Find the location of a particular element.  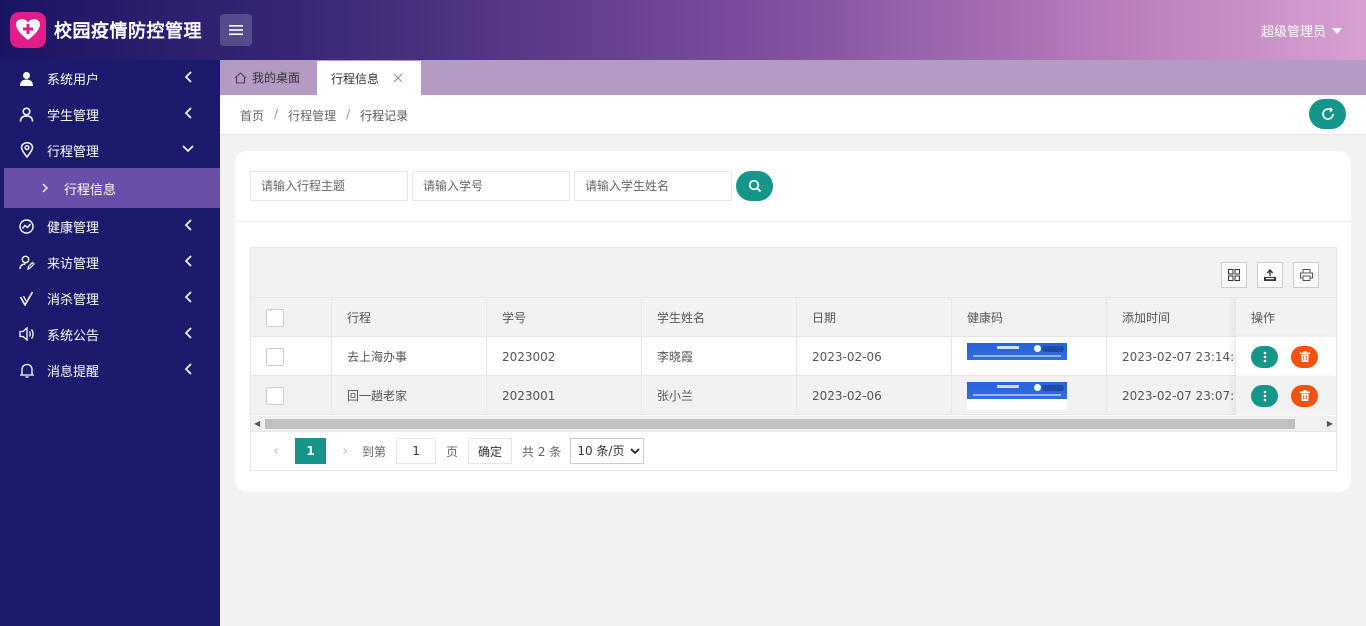

location-pin-icon is located at coordinates (26, 150).